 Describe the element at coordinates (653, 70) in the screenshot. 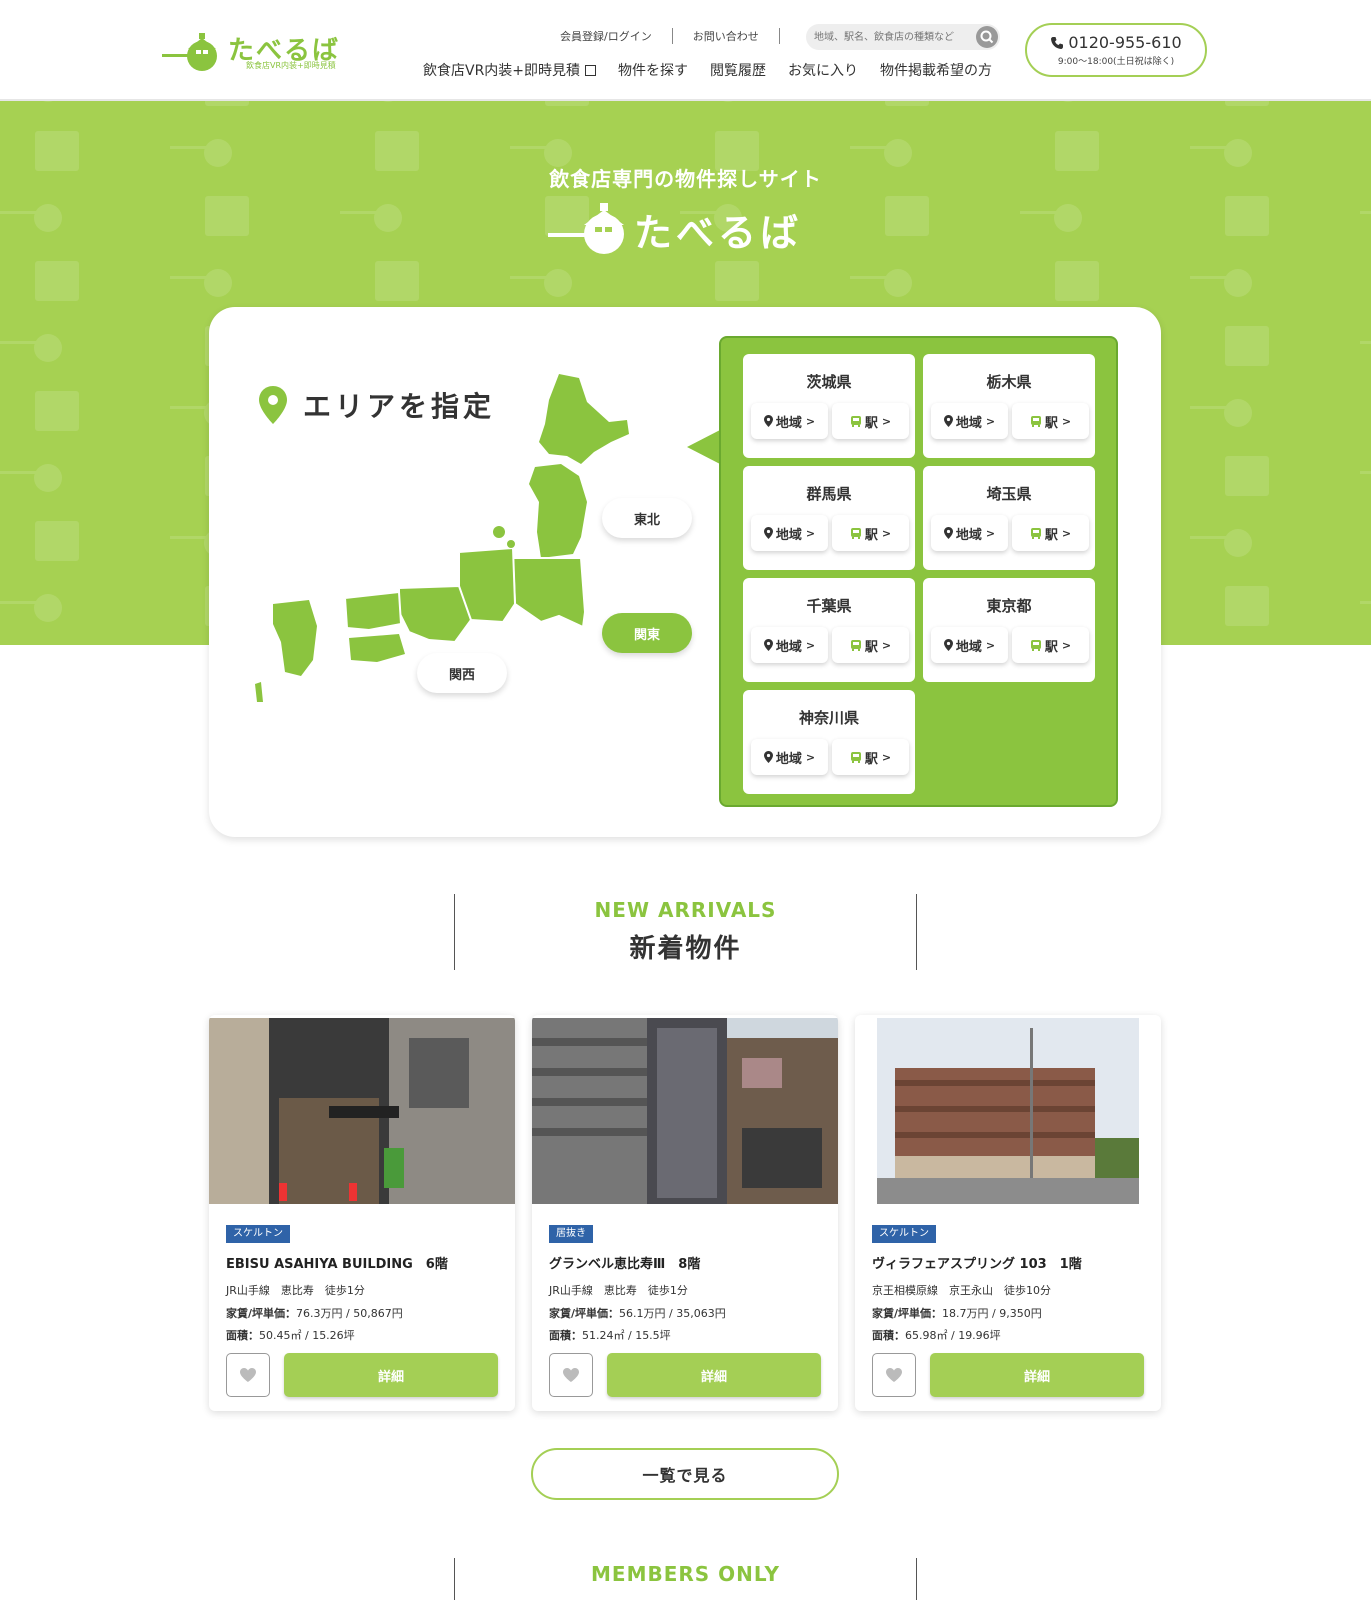

I see `nav-search-property: 物件を探す` at that location.